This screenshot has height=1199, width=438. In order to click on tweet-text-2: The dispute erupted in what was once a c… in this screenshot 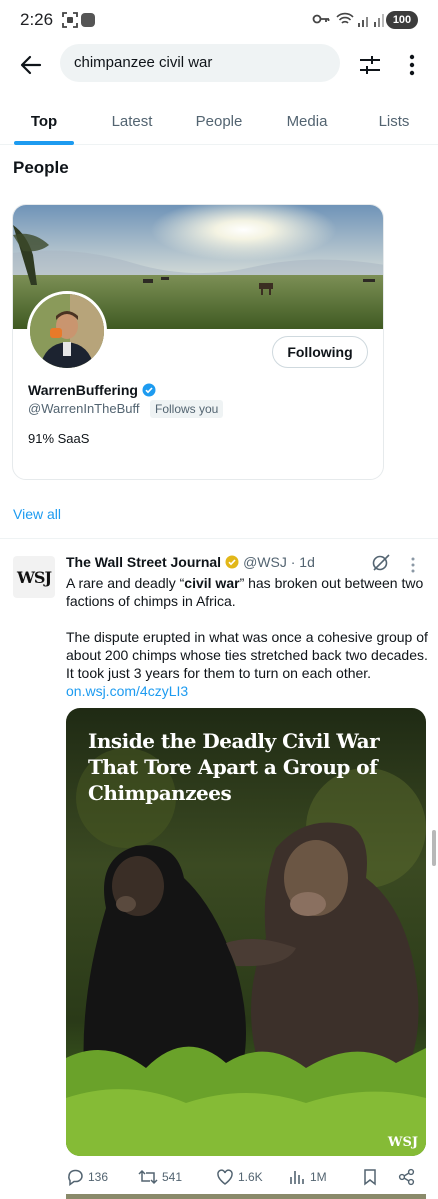, I will do `click(247, 655)`.